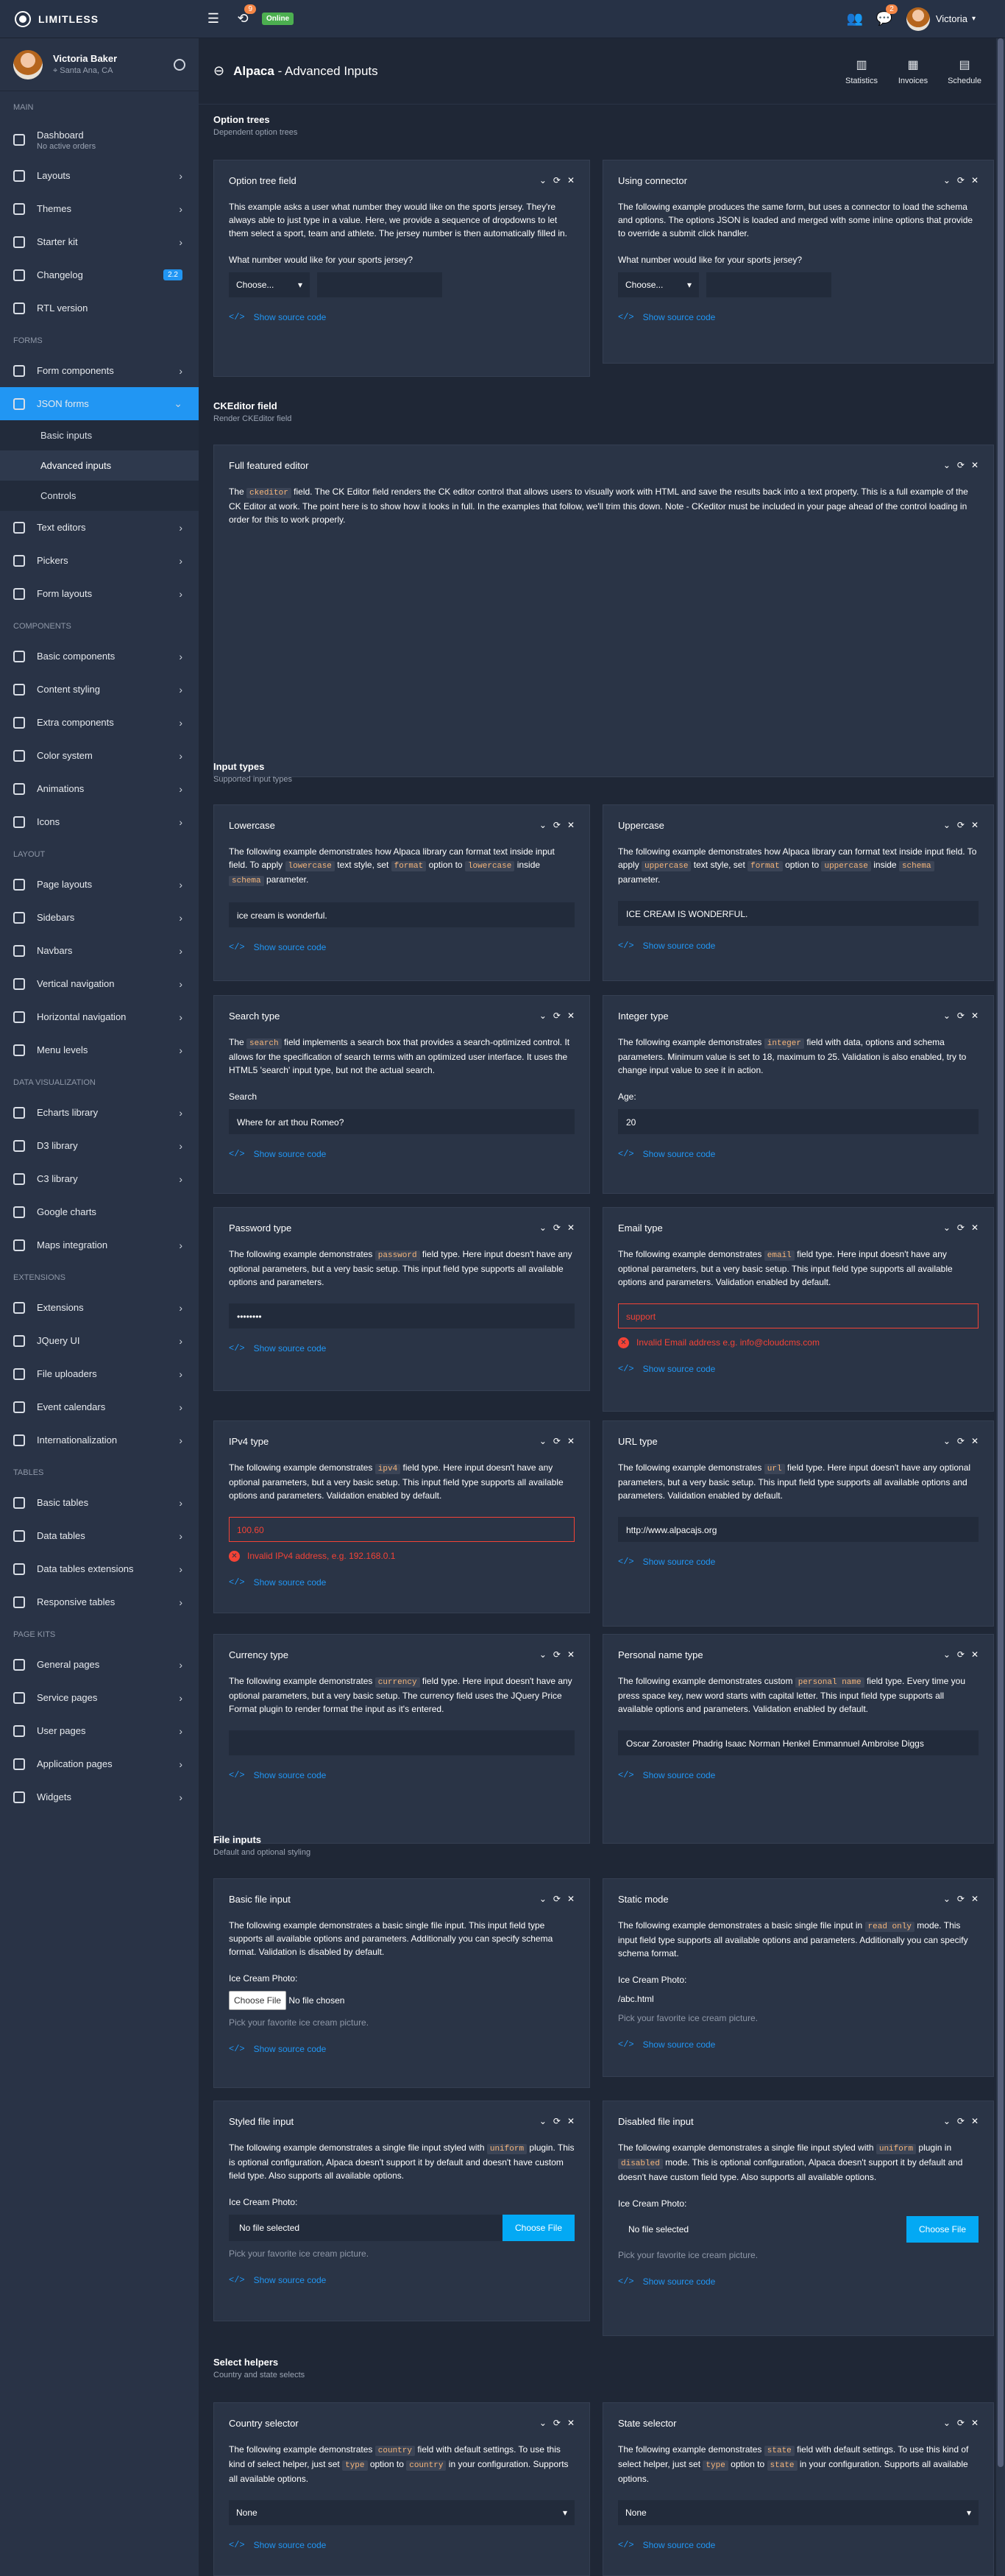  What do you see at coordinates (99, 1440) in the screenshot?
I see `sidebar-item-internationalization: Internationalization ›` at bounding box center [99, 1440].